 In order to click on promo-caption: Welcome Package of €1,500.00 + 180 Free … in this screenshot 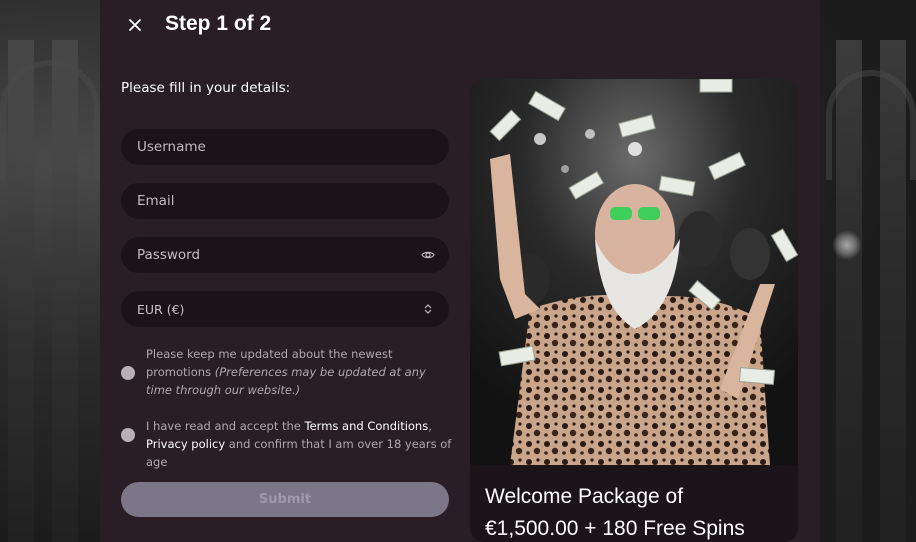, I will do `click(634, 503)`.